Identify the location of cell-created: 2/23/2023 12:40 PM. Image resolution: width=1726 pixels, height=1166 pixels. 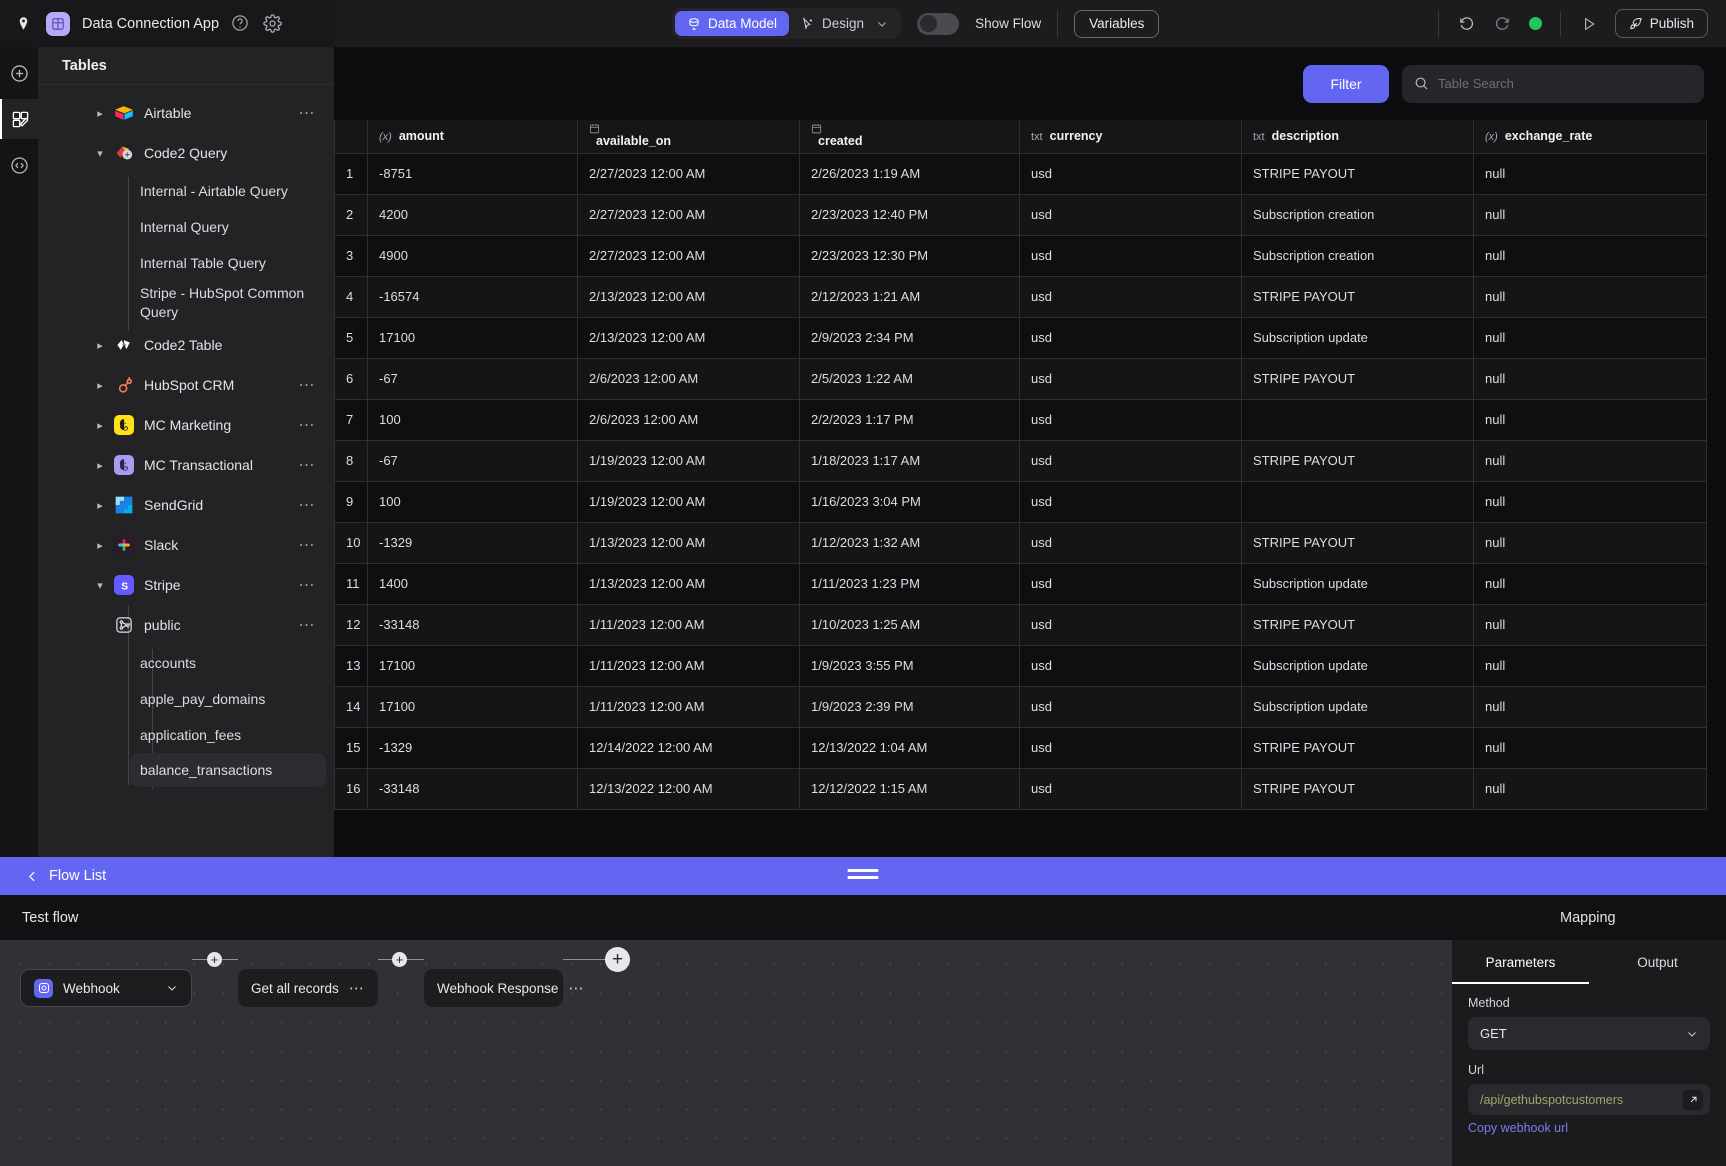
(909, 214).